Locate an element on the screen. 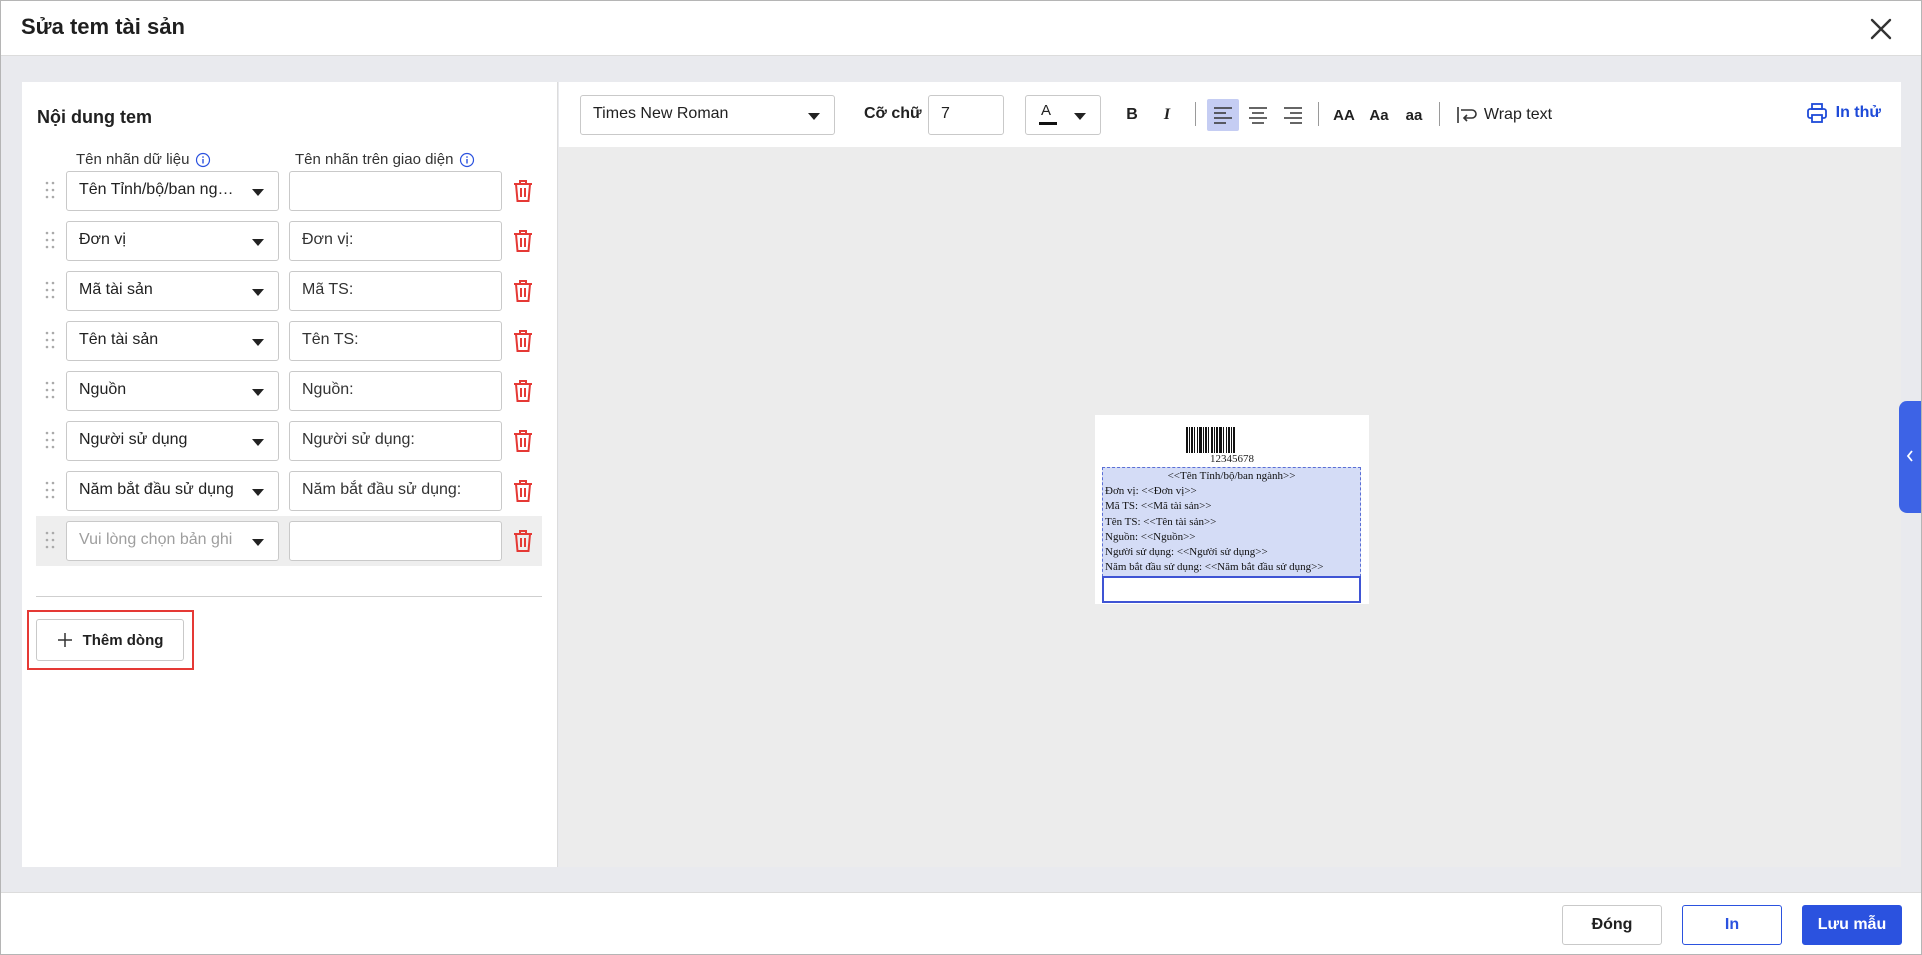 The image size is (1922, 955). label-row: Mã tài sản Mã TS: is located at coordinates (289, 291).